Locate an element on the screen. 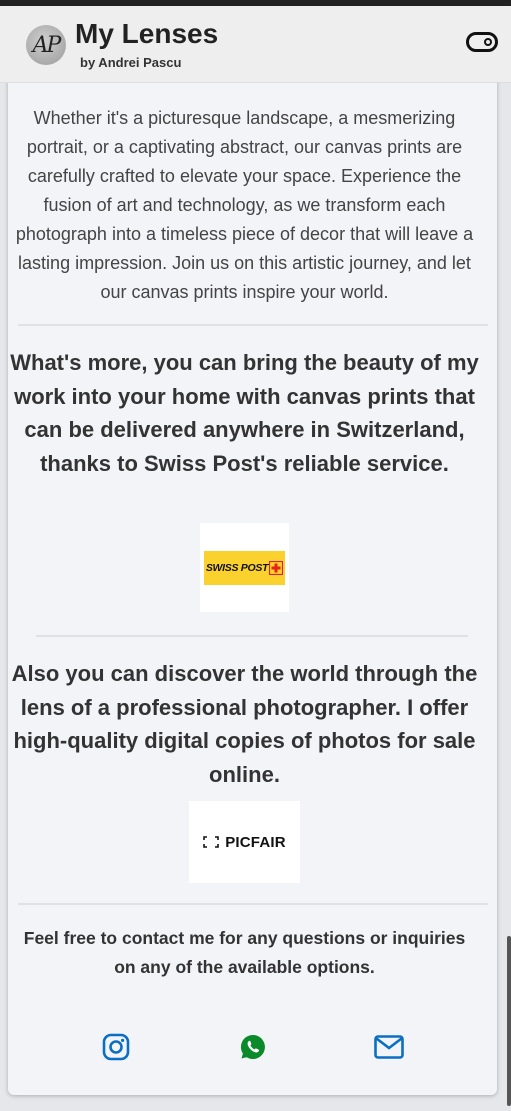 This screenshot has height=1111, width=511. picfair-logo-text: PICFAIR is located at coordinates (255, 842).